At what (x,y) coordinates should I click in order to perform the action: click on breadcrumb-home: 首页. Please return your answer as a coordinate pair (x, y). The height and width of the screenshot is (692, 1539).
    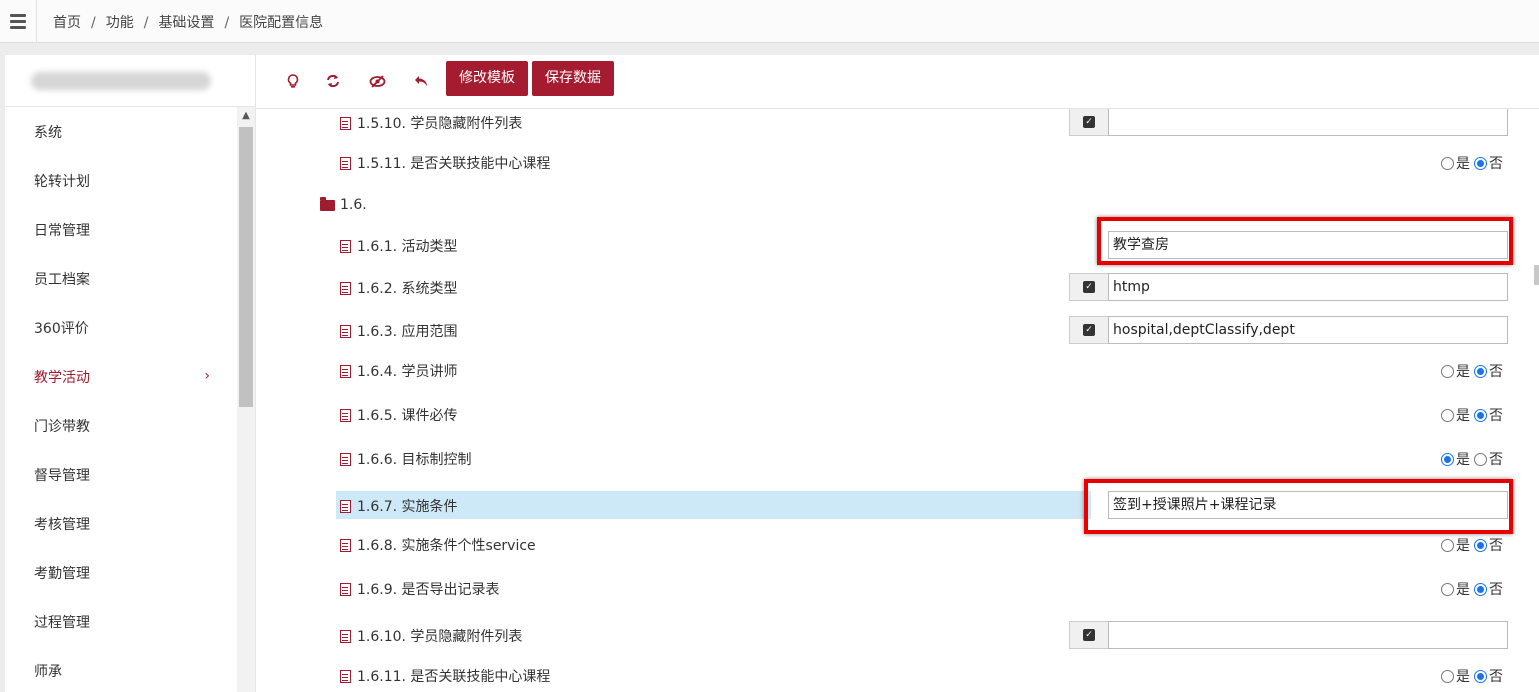
    Looking at the image, I should click on (67, 23).